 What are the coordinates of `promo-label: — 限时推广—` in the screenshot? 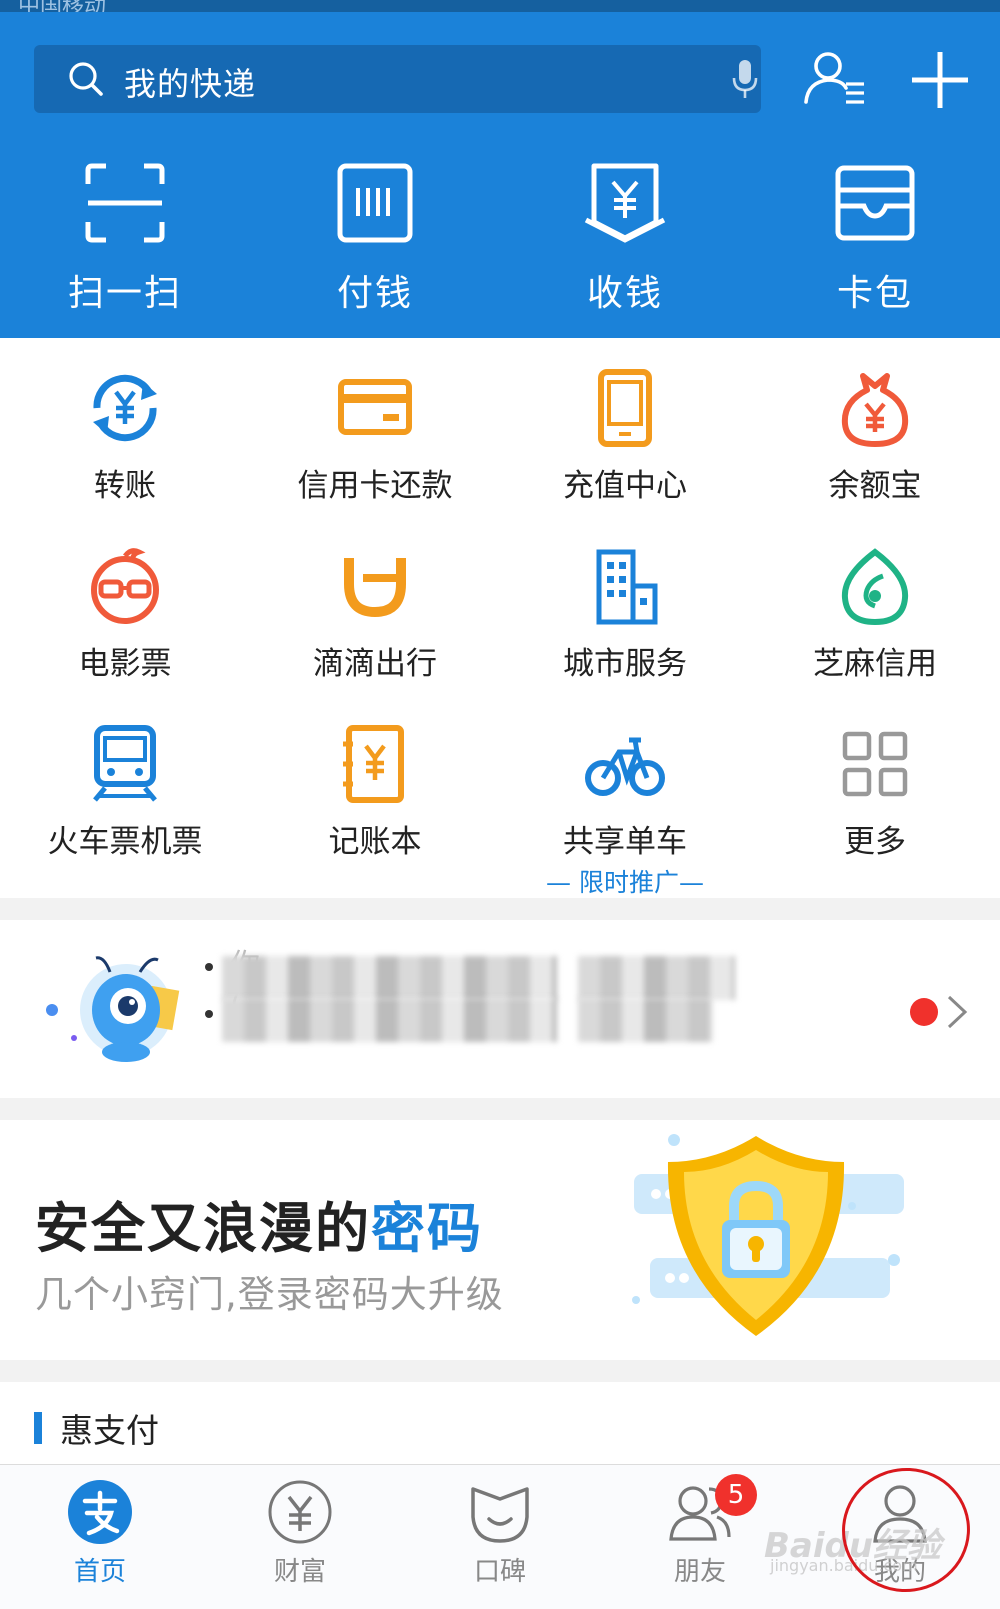 It's located at (625, 882).